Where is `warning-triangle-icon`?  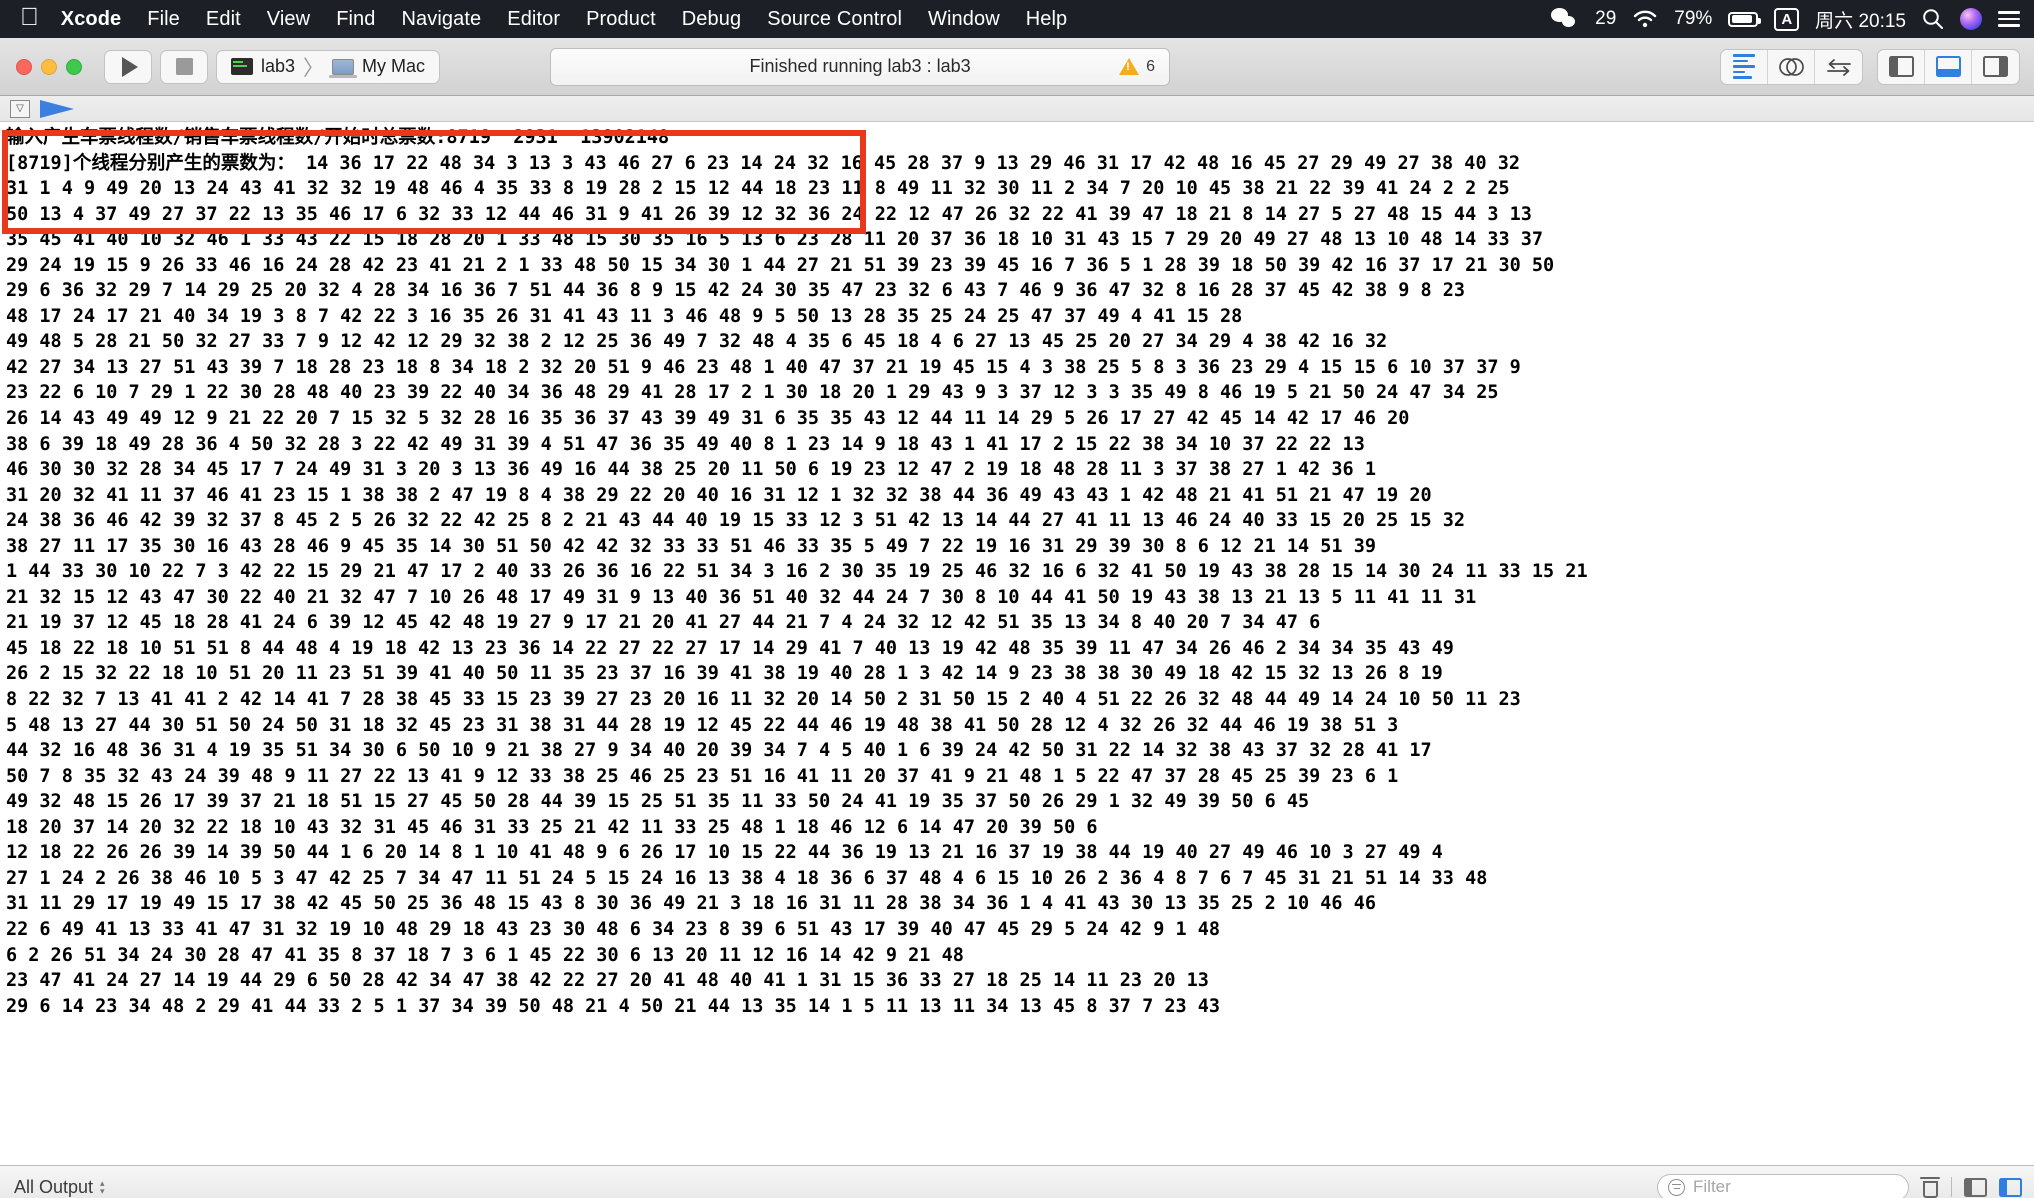 warning-triangle-icon is located at coordinates (1129, 66).